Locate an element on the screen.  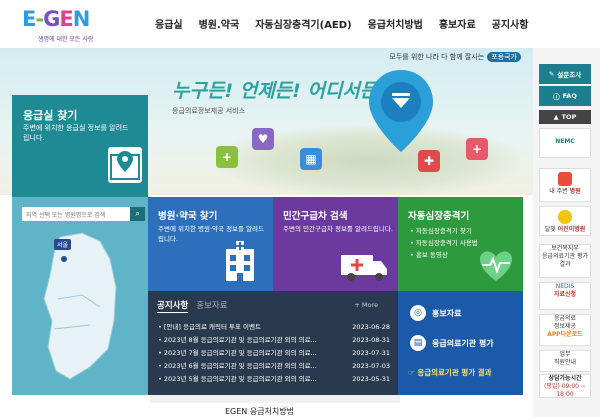
notice-title: [안내] 응급의료 캐릭터 투표 이벤트 is located at coordinates (246, 327).